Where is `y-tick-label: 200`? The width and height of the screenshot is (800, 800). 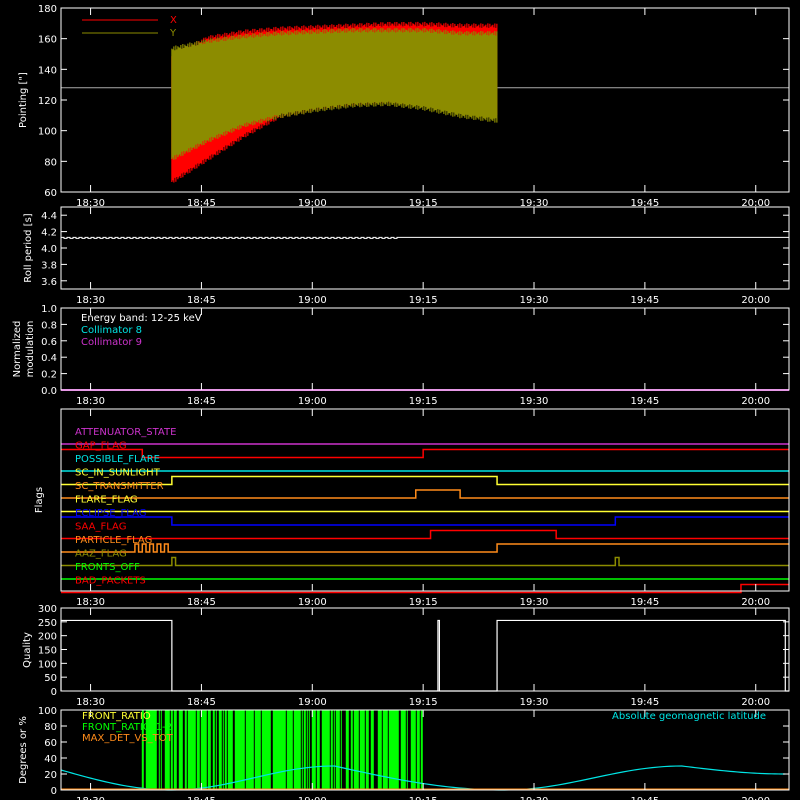 y-tick-label: 200 is located at coordinates (47, 637).